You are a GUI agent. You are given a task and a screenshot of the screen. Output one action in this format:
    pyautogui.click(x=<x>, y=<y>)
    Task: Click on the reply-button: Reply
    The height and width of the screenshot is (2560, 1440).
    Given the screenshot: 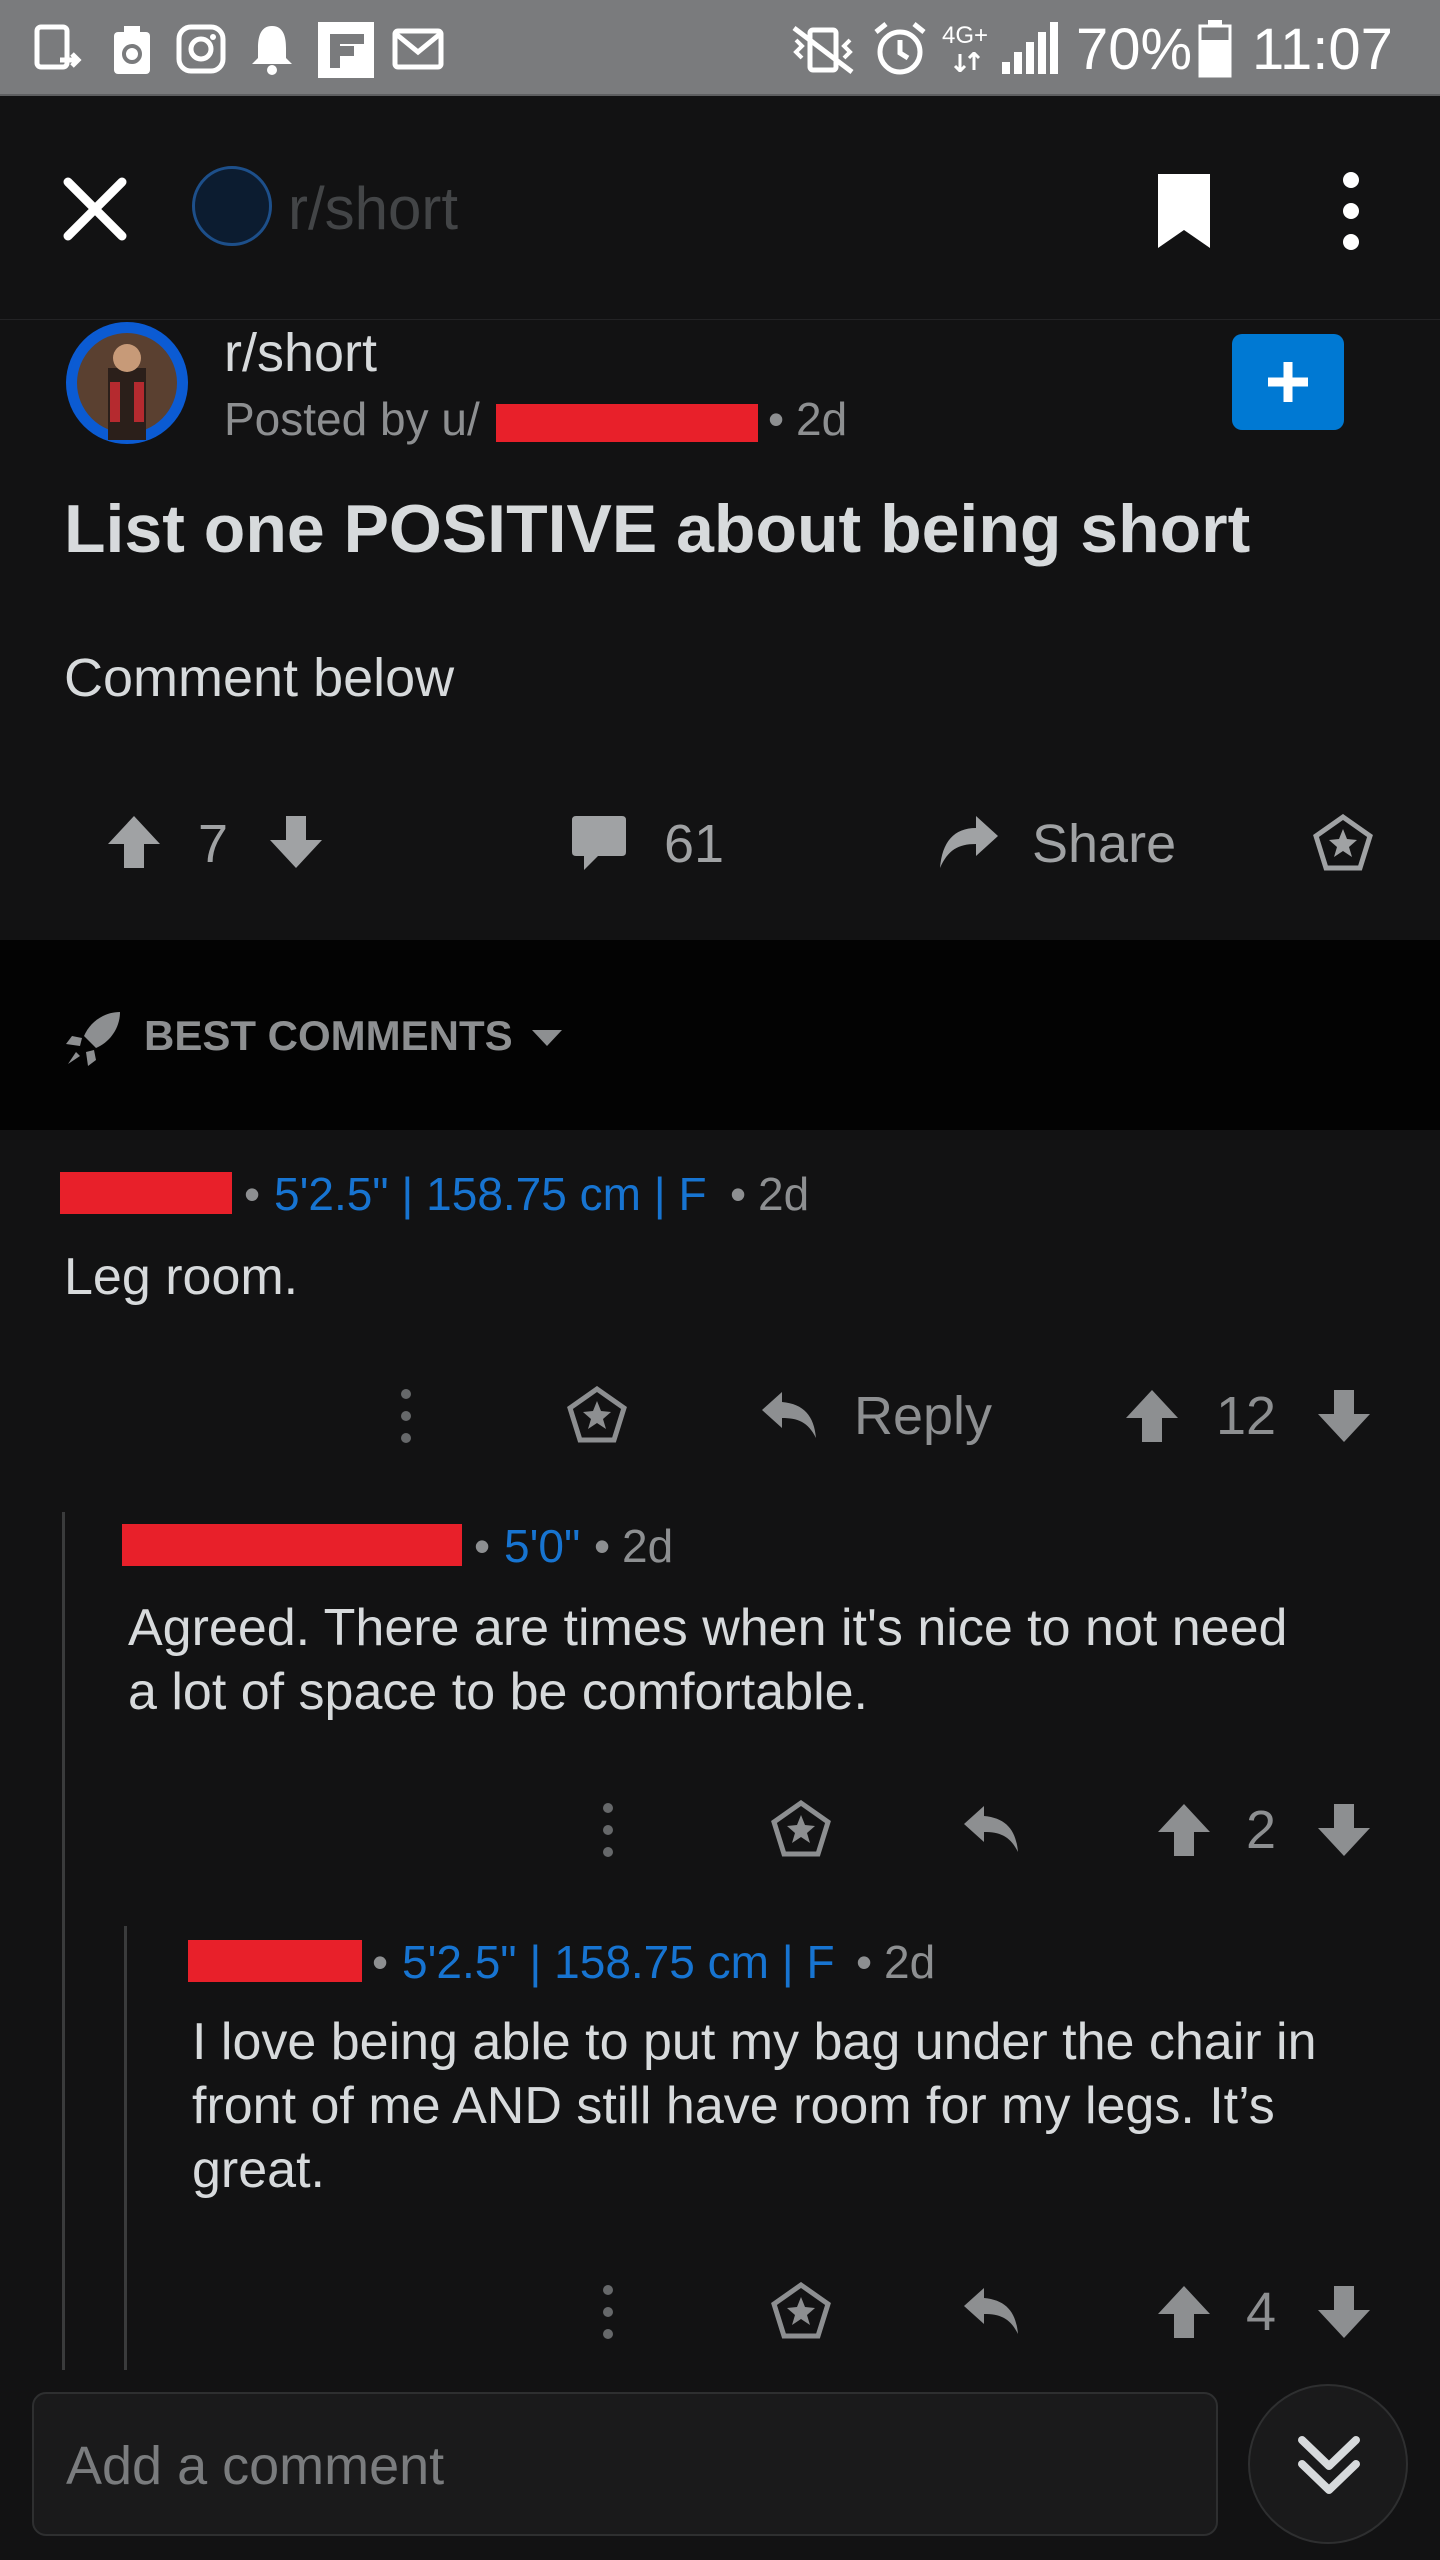 What is the action you would take?
    pyautogui.click(x=923, y=1416)
    